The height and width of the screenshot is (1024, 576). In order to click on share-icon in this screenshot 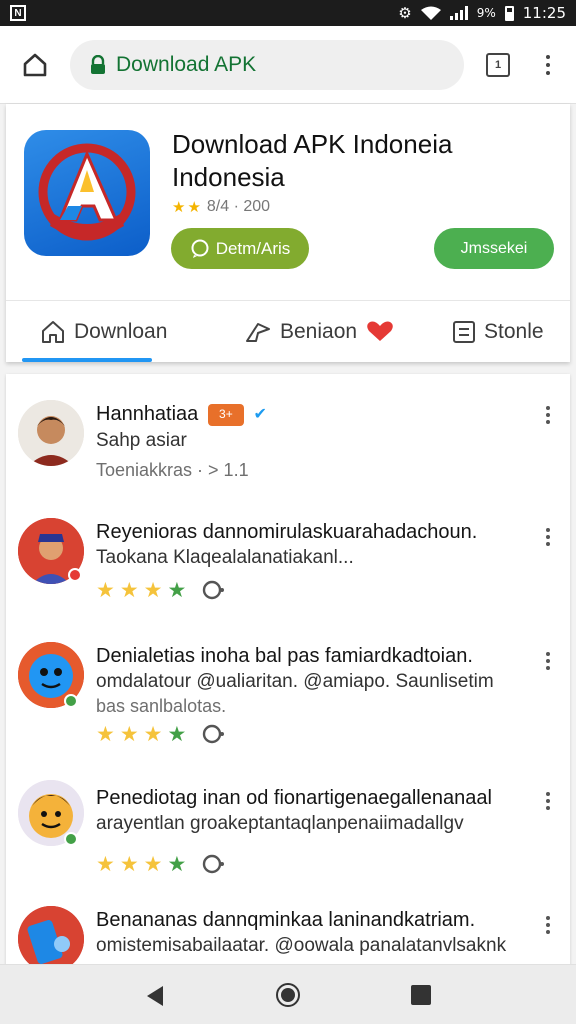, I will do `click(258, 332)`.